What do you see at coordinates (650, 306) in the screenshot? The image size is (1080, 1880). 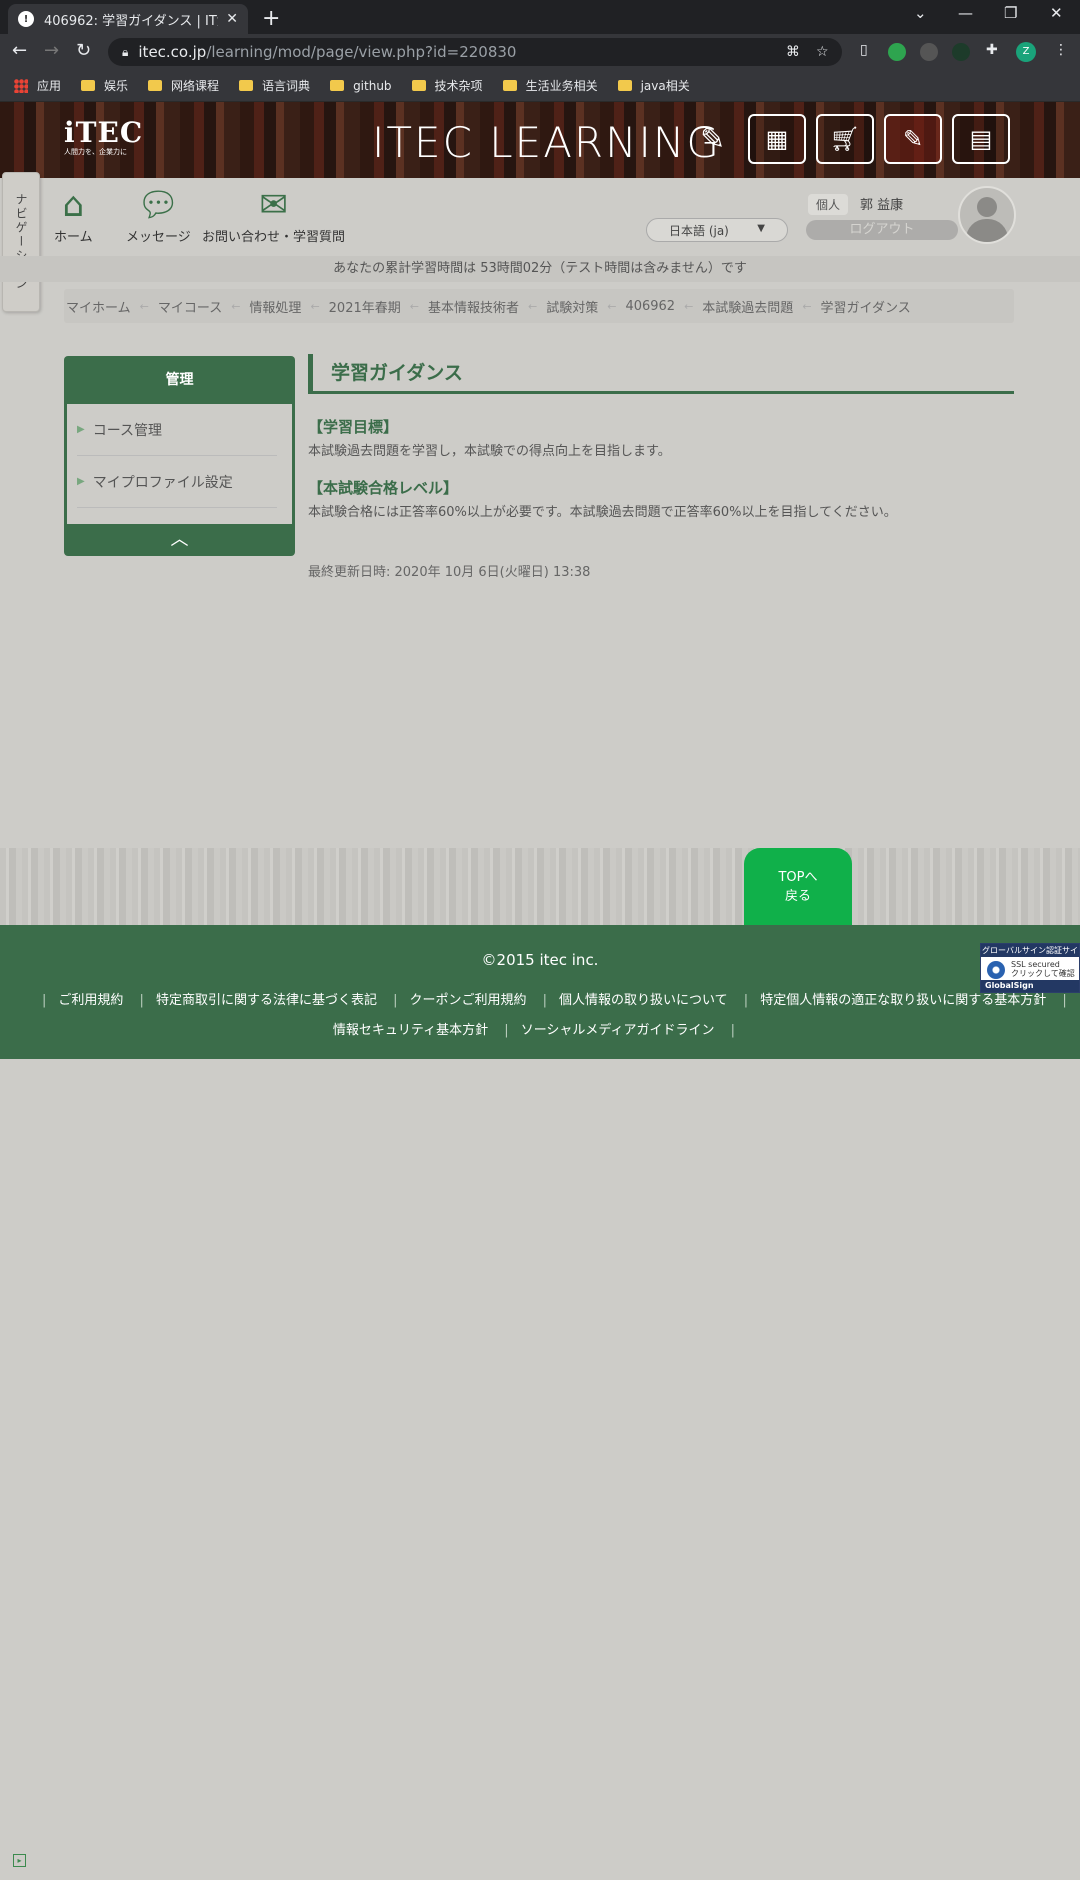 I see `breadcrumb-item: 406962` at bounding box center [650, 306].